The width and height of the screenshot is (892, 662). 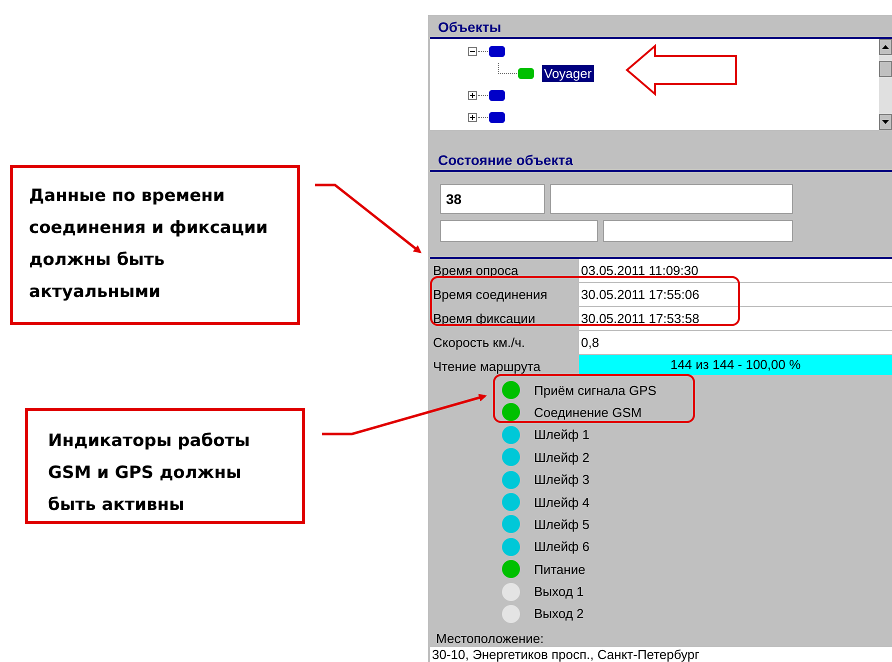 I want to click on indicator-label: Питание, so click(x=560, y=569).